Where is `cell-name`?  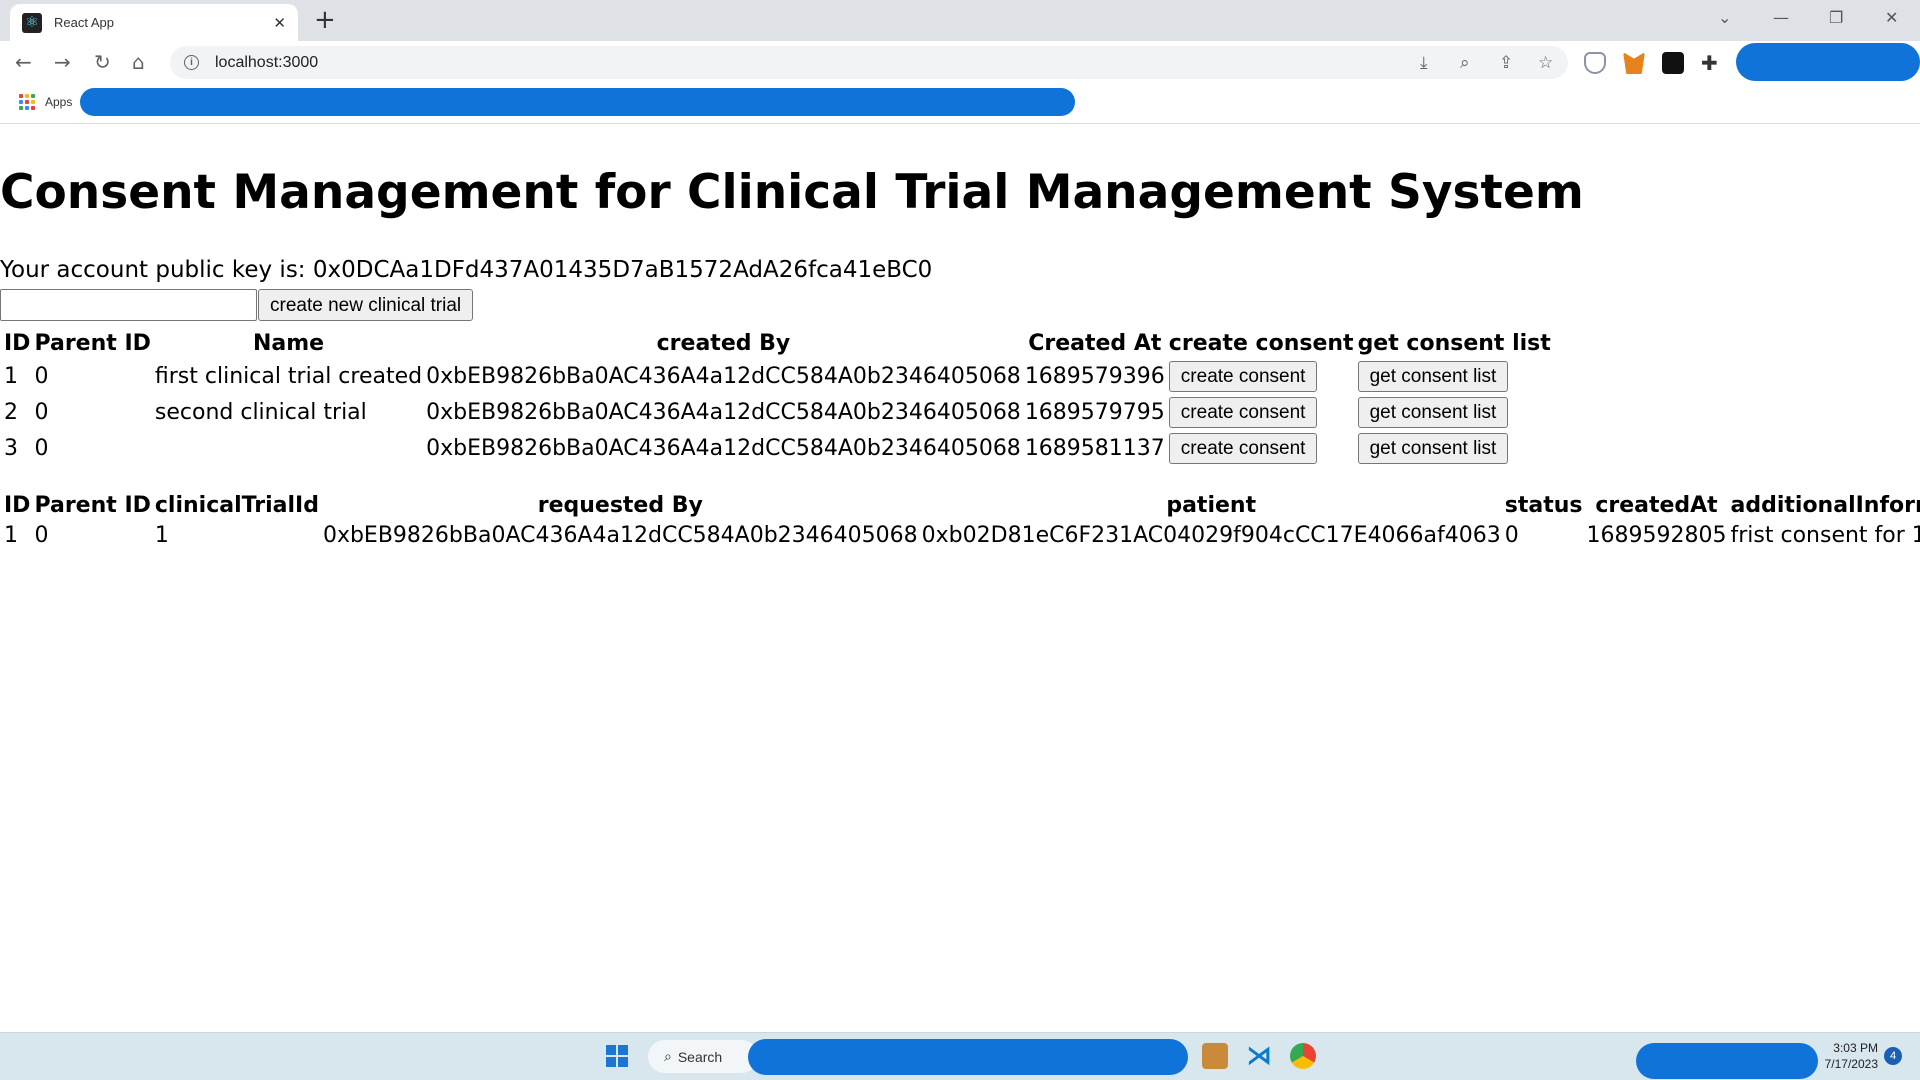
cell-name is located at coordinates (288, 448).